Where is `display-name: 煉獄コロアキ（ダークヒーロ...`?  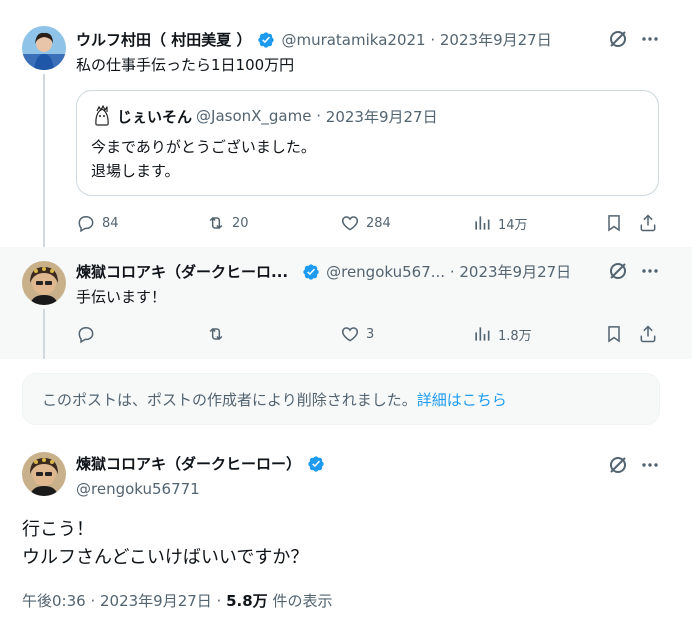 display-name: 煉獄コロアキ（ダークヒーロ... is located at coordinates (182, 271).